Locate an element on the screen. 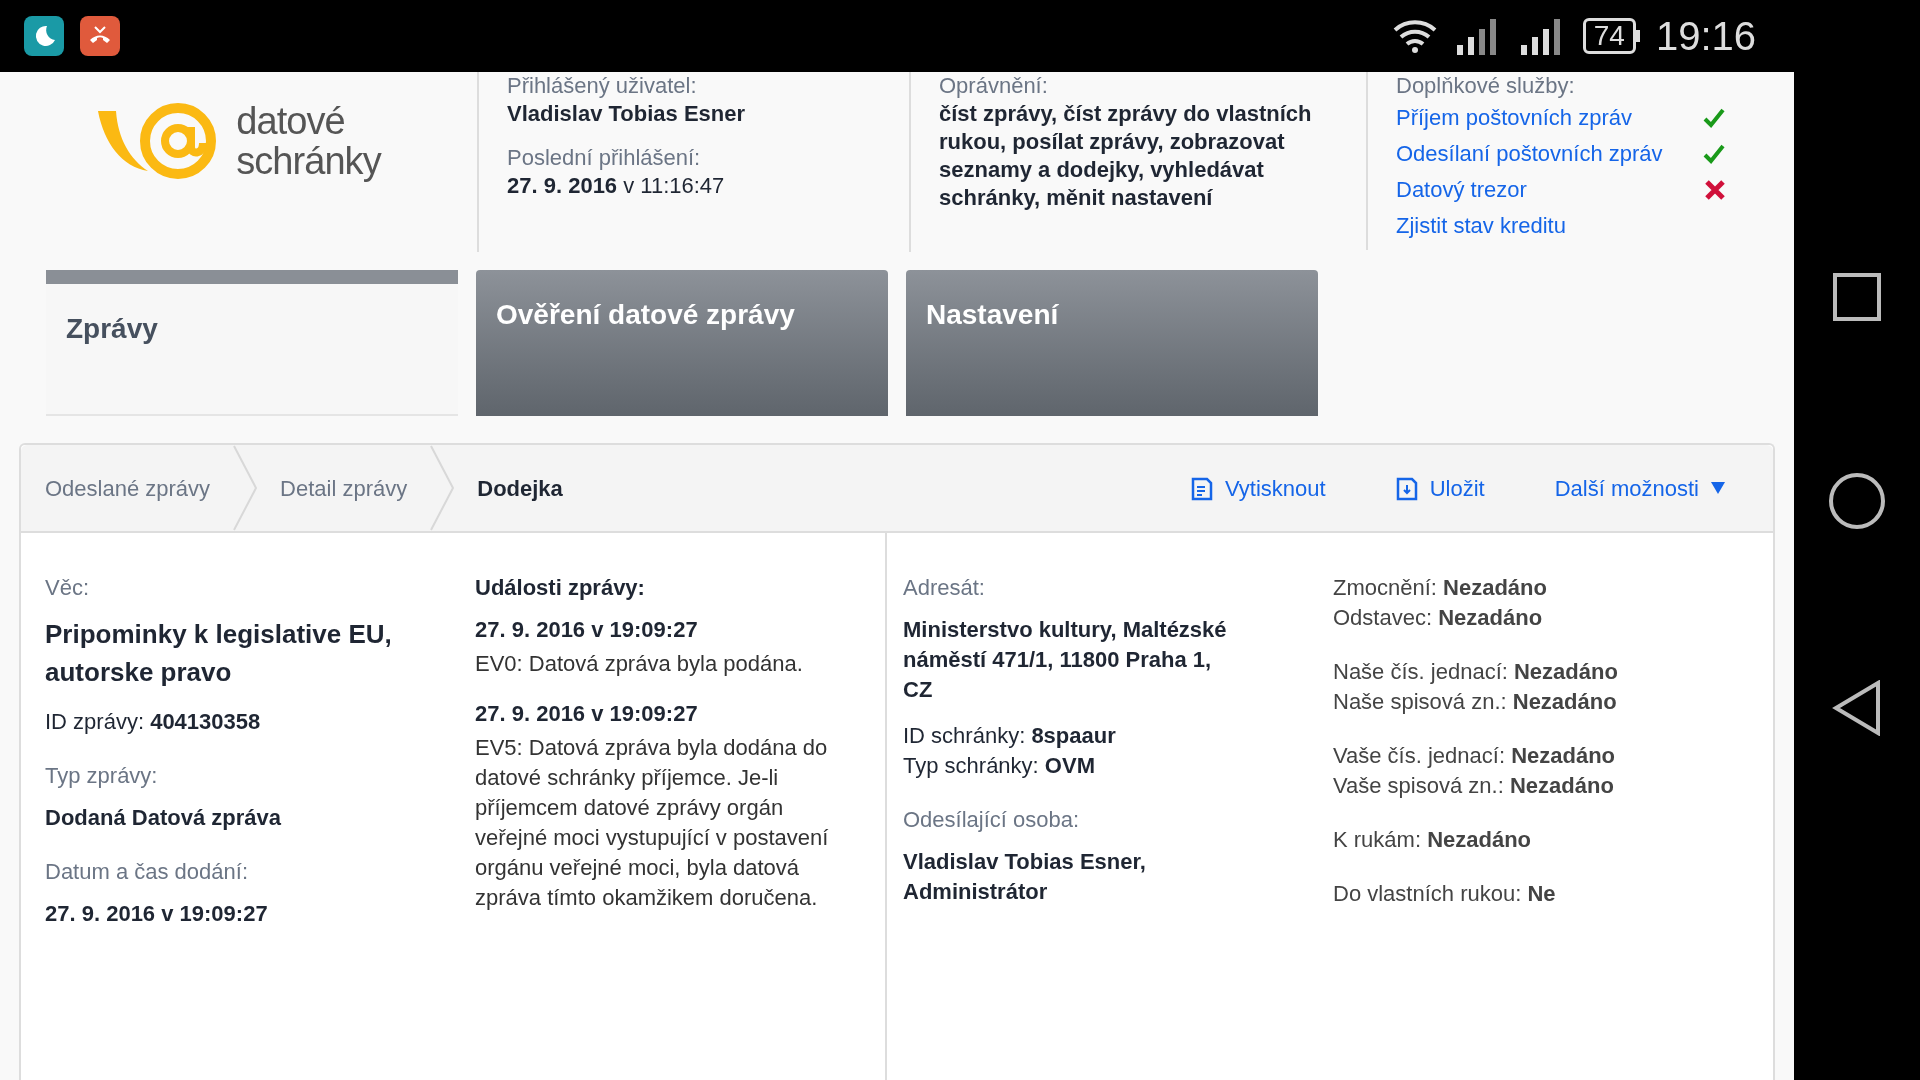 The image size is (1920, 1080). nav-tab: Ověření datové zprávy is located at coordinates (682, 343).